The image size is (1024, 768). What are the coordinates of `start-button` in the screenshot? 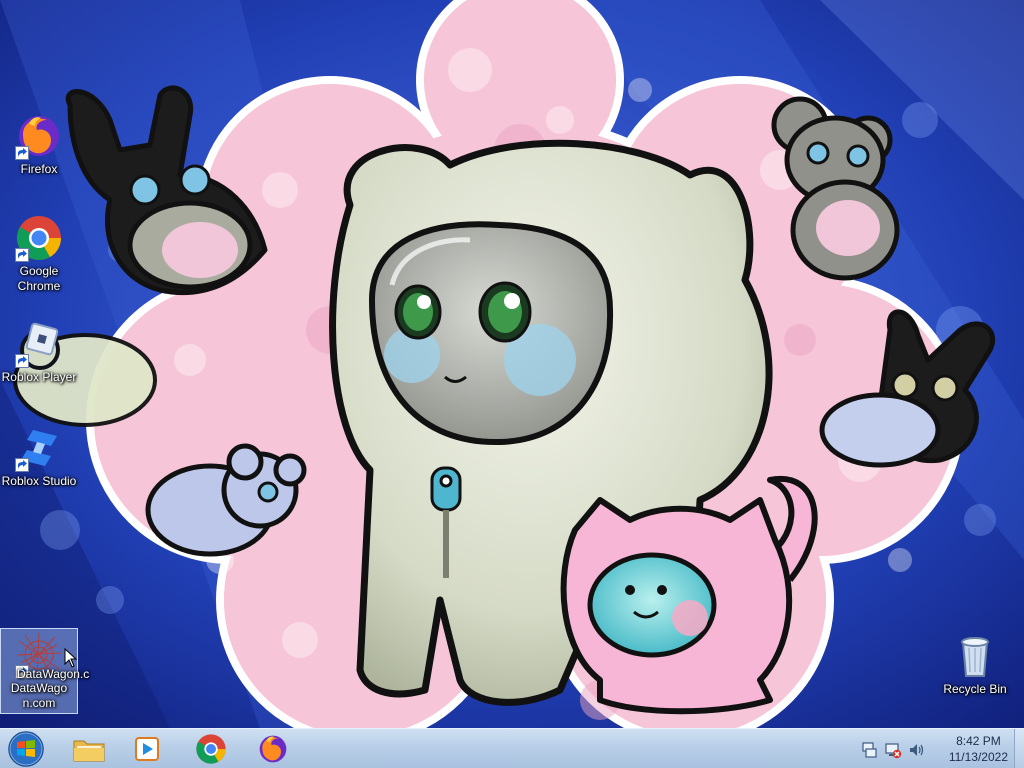 It's located at (26, 749).